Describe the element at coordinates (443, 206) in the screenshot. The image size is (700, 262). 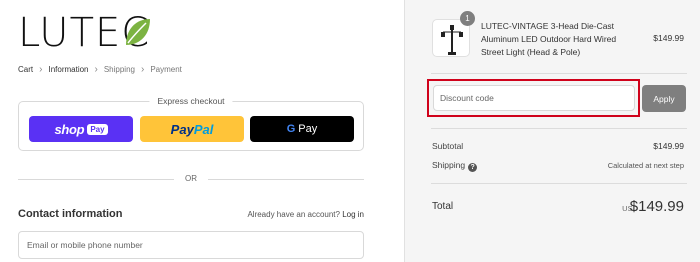
I see `total-label: Total` at that location.